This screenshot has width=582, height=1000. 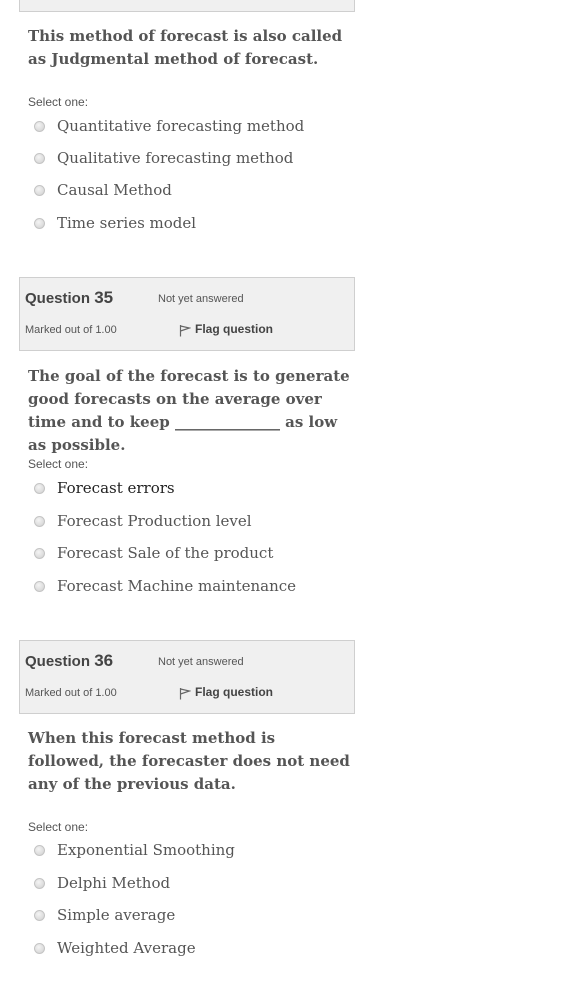 What do you see at coordinates (181, 126) in the screenshot?
I see `option-label: Quantitative forecasting method` at bounding box center [181, 126].